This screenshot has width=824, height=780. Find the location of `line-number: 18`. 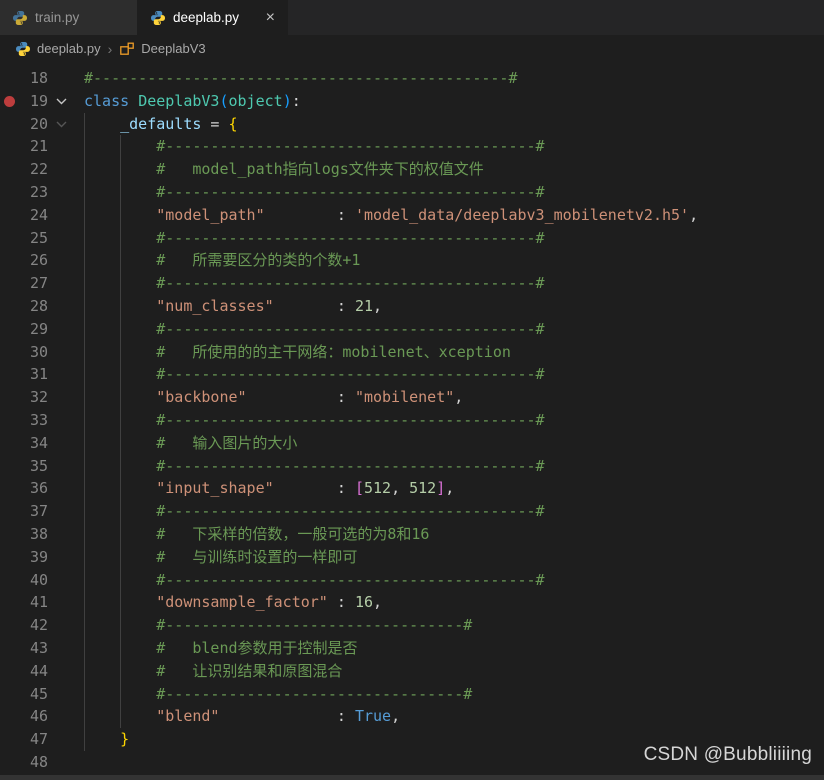

line-number: 18 is located at coordinates (38, 78).